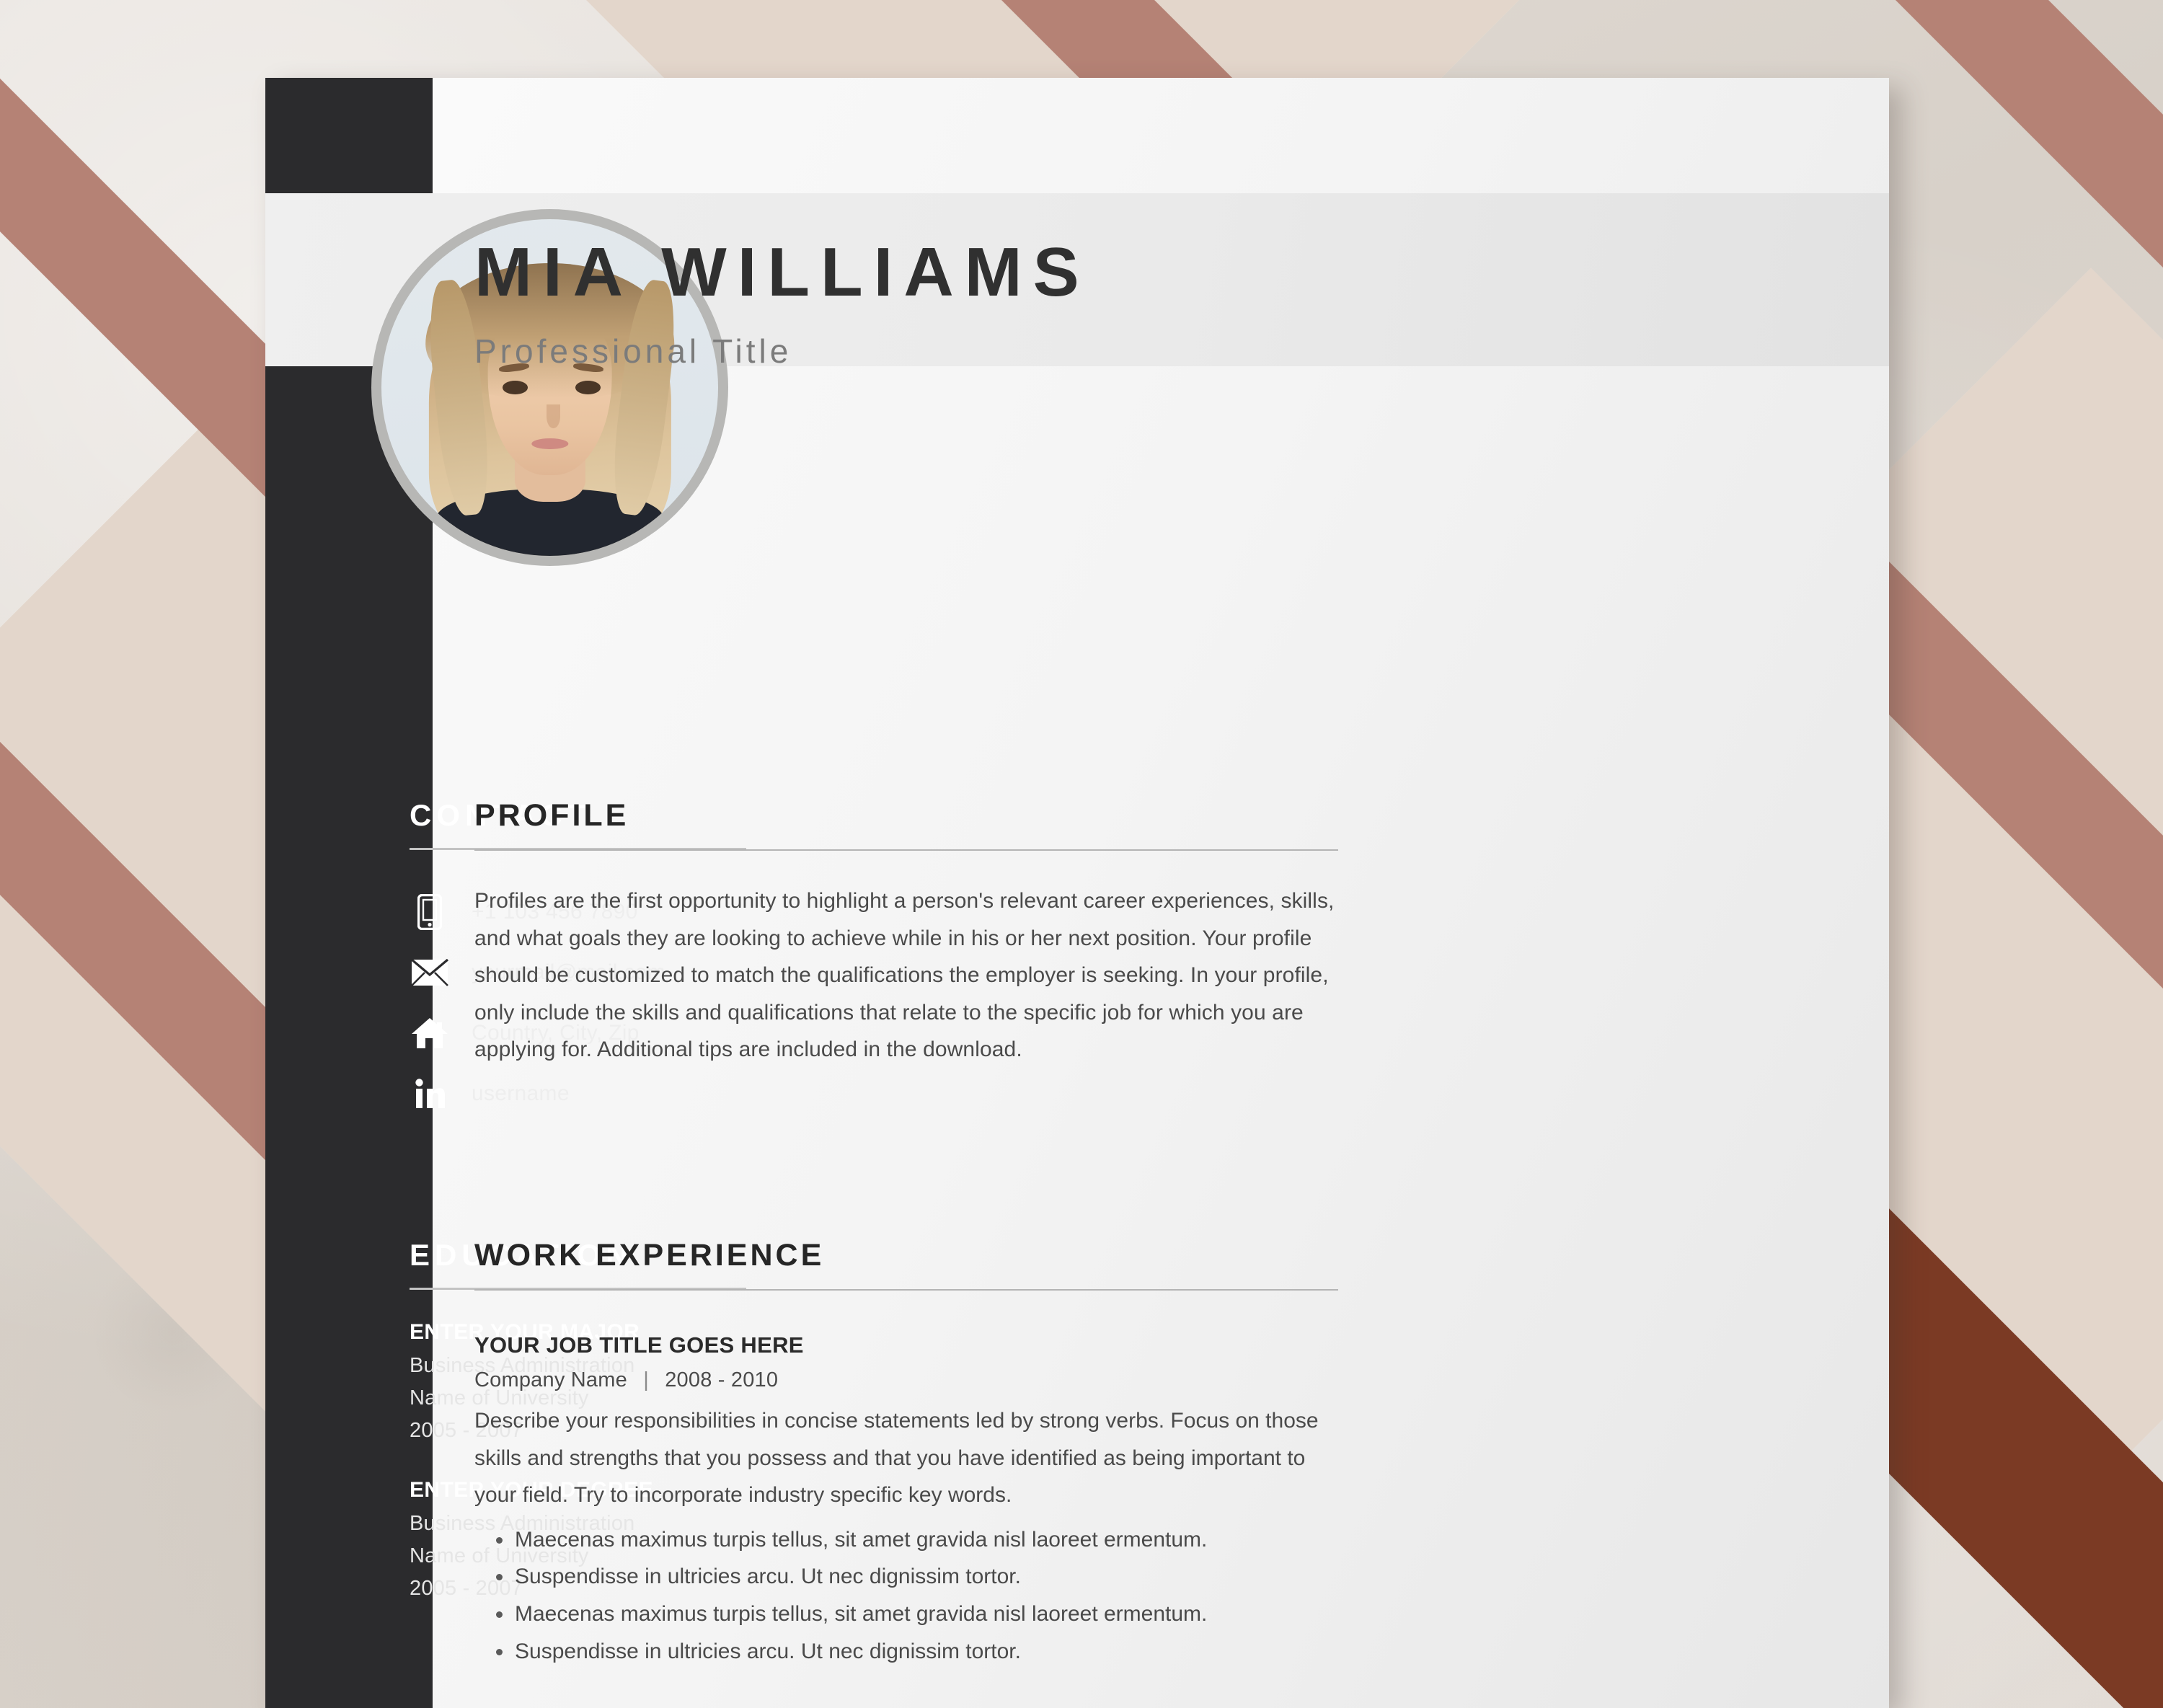 This screenshot has width=2163, height=1708. I want to click on home-icon, so click(430, 1033).